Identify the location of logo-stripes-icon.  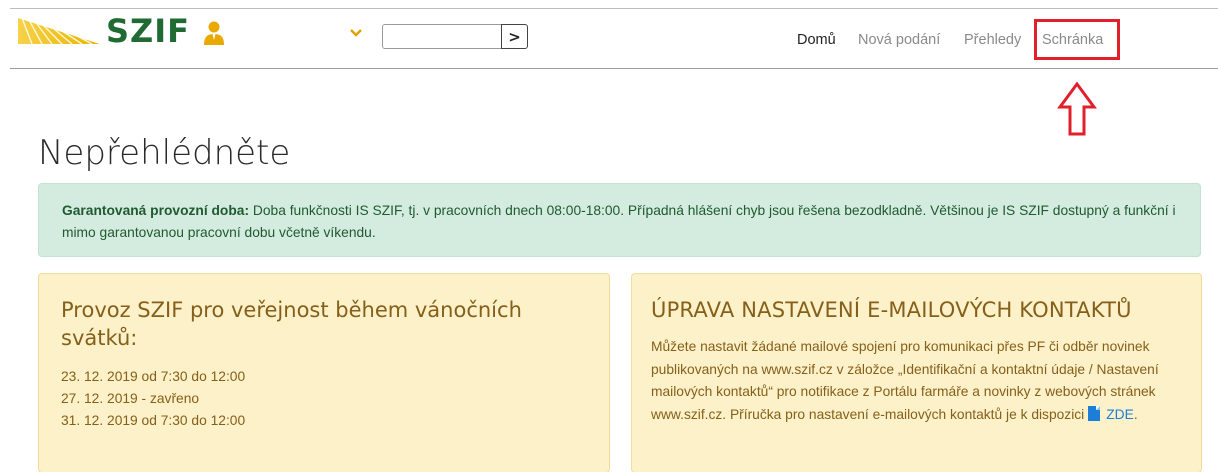
(59, 31).